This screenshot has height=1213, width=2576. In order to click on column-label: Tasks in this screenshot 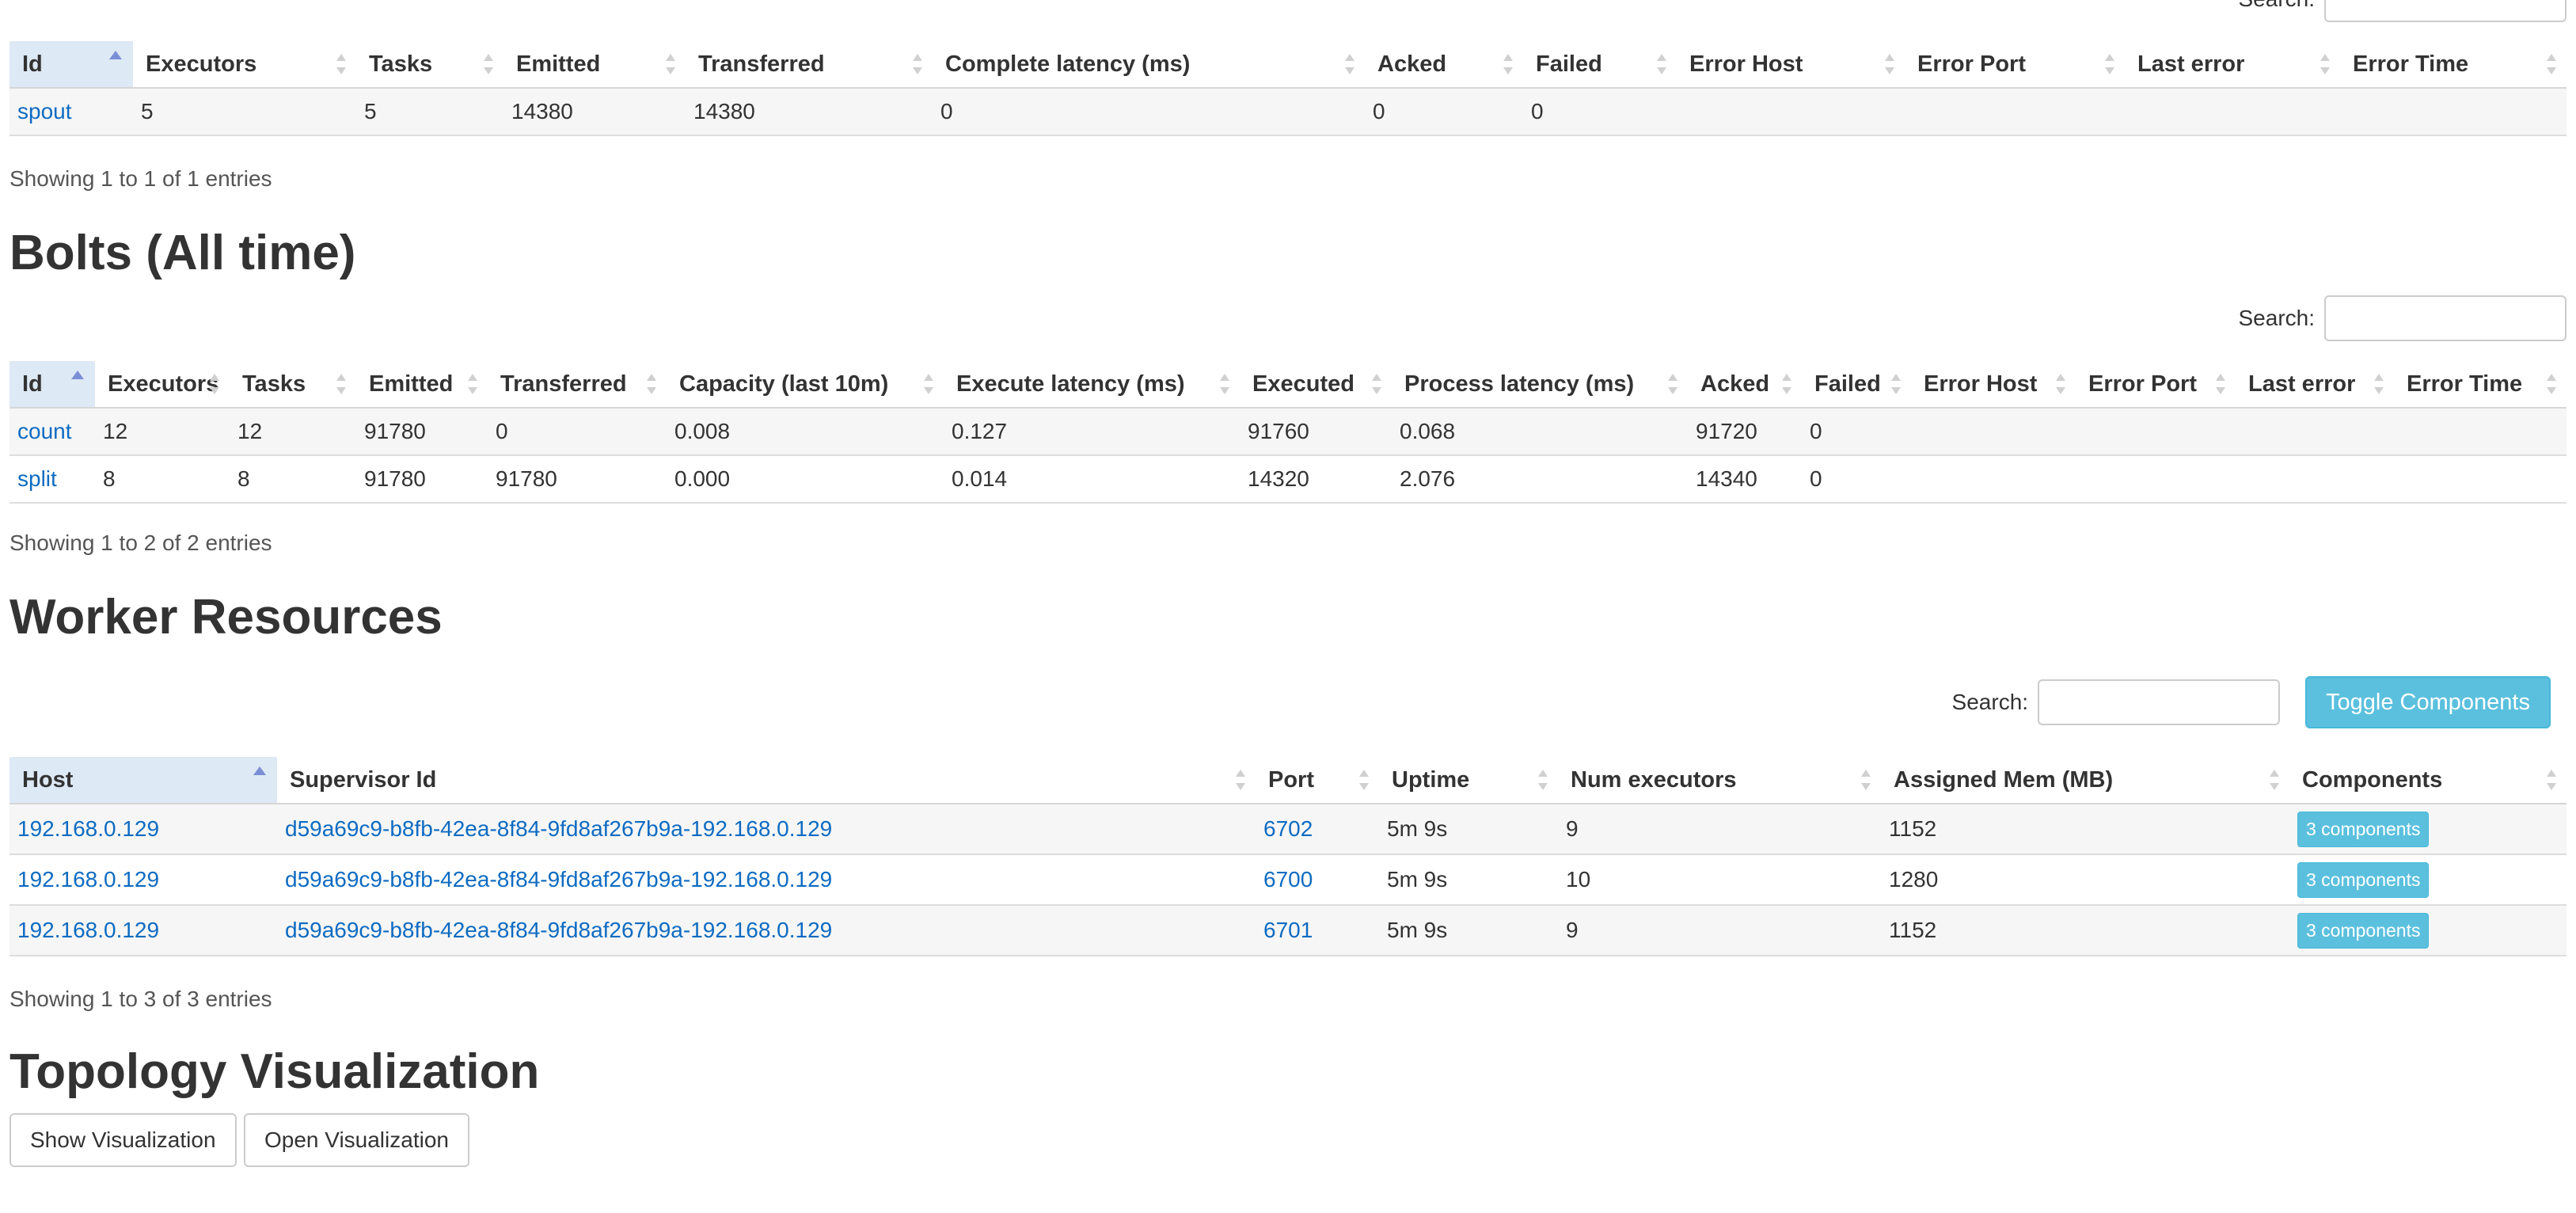, I will do `click(401, 64)`.